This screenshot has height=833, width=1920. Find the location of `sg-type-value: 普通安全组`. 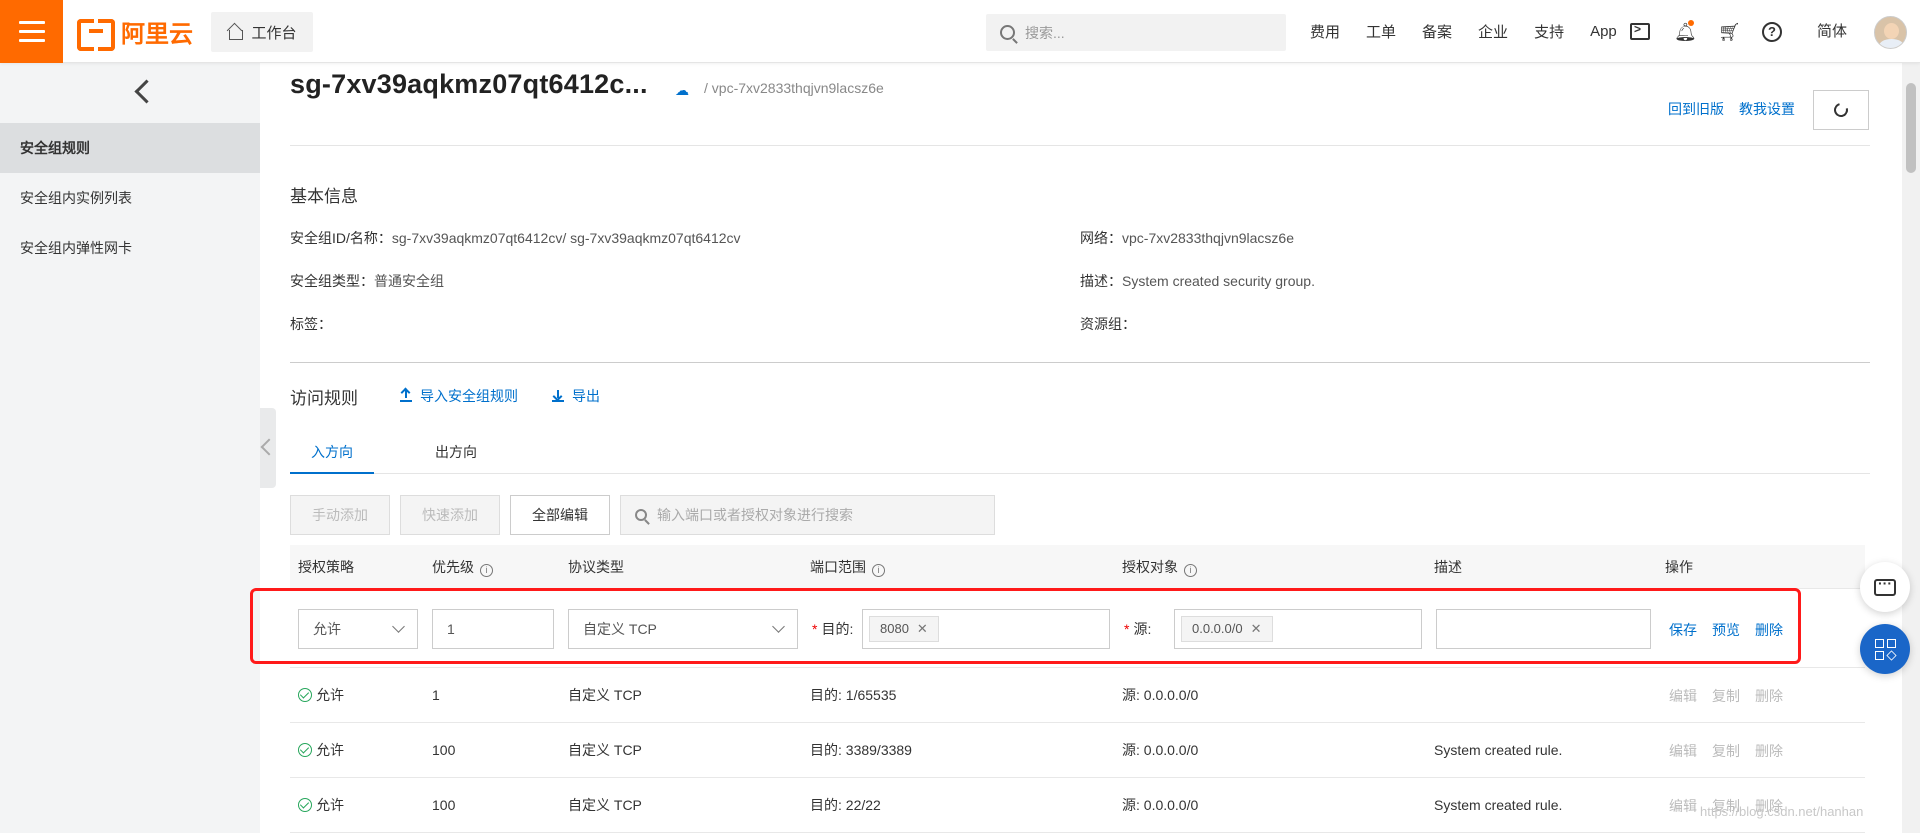

sg-type-value: 普通安全组 is located at coordinates (409, 281).